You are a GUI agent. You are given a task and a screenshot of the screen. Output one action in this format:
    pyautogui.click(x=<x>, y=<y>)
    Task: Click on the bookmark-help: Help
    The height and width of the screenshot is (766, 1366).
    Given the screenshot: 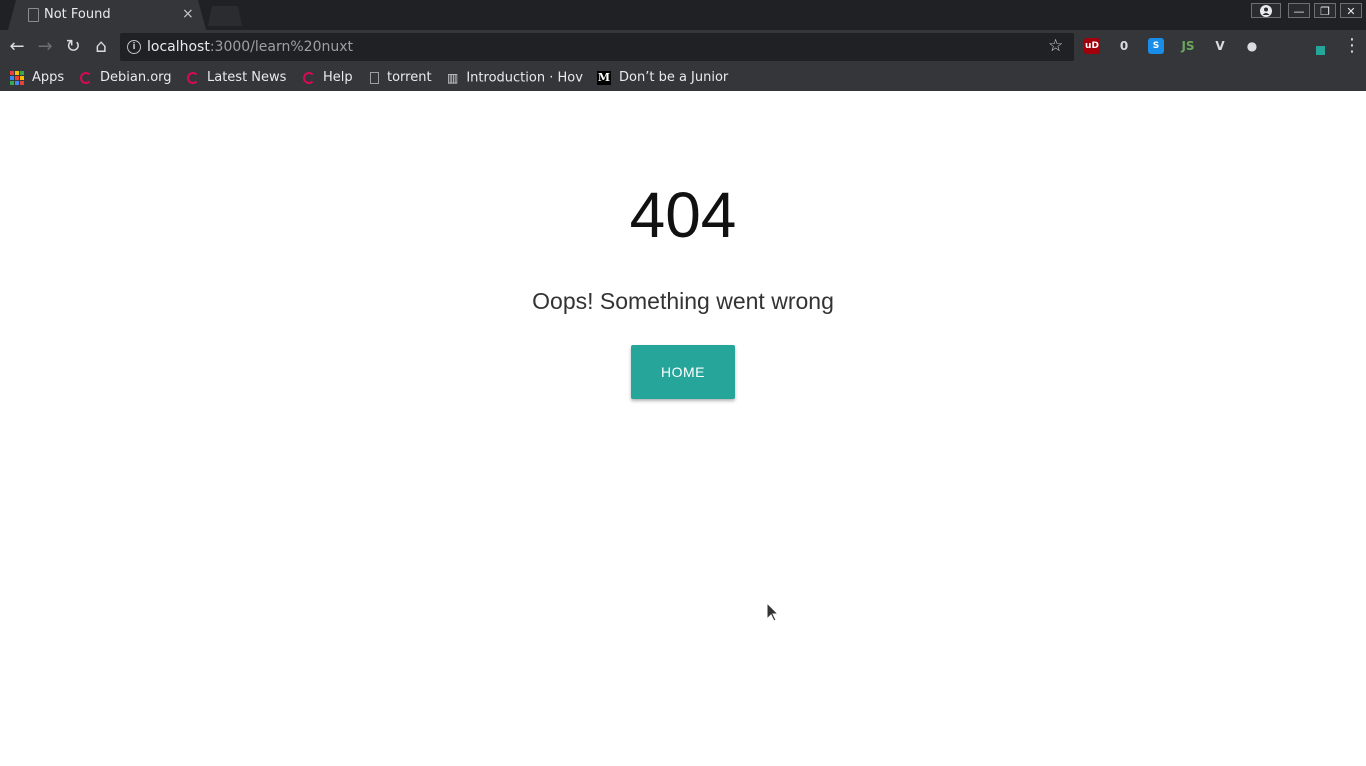 What is the action you would take?
    pyautogui.click(x=328, y=78)
    